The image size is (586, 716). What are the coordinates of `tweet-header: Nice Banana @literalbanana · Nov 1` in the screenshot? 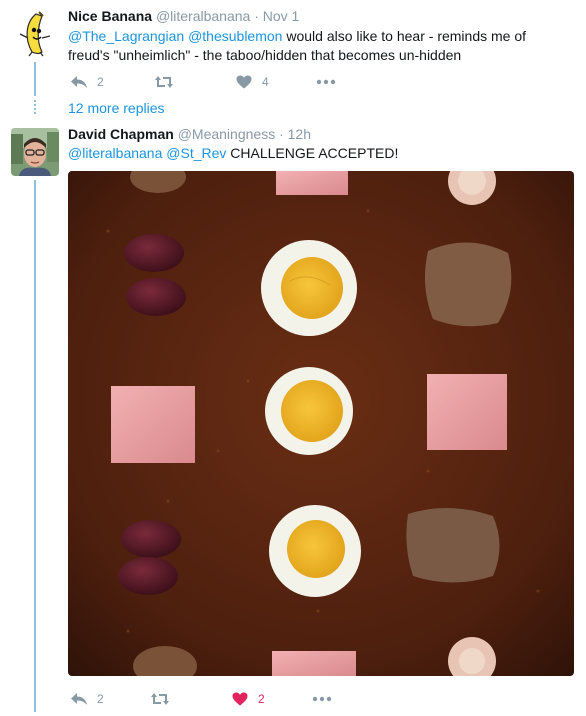 It's located at (183, 16).